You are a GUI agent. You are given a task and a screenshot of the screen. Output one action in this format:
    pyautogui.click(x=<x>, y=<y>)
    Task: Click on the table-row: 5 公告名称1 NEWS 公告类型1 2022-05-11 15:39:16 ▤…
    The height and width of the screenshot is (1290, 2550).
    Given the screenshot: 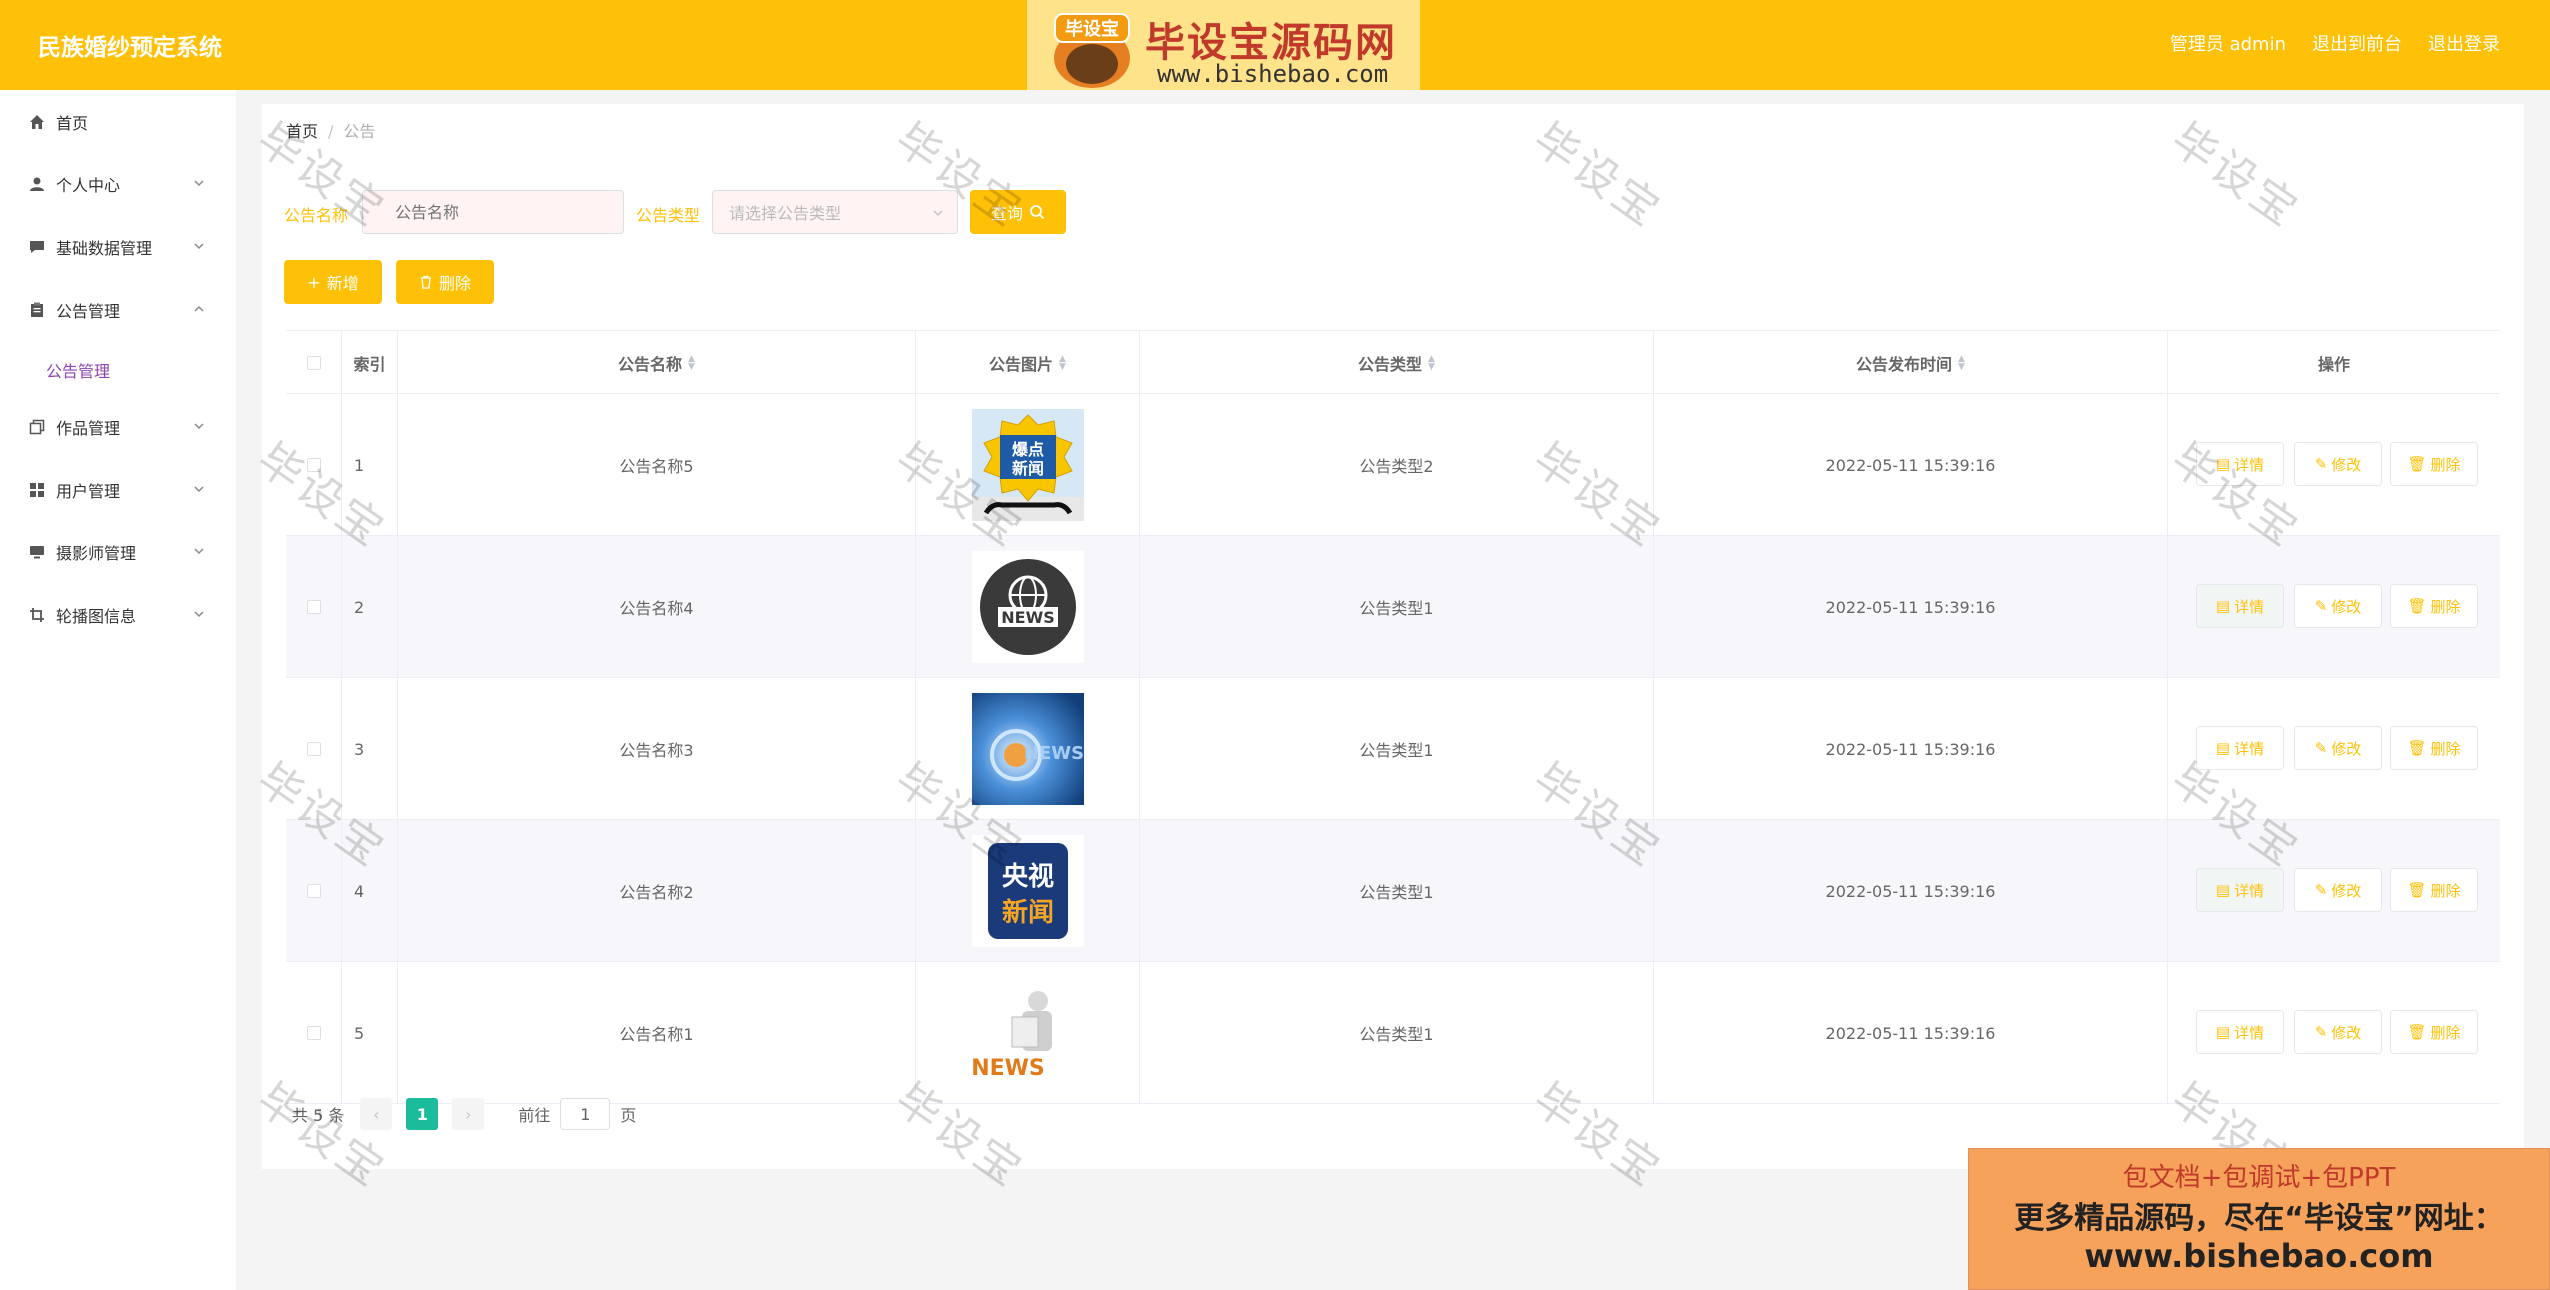 What is the action you would take?
    pyautogui.click(x=1393, y=1033)
    